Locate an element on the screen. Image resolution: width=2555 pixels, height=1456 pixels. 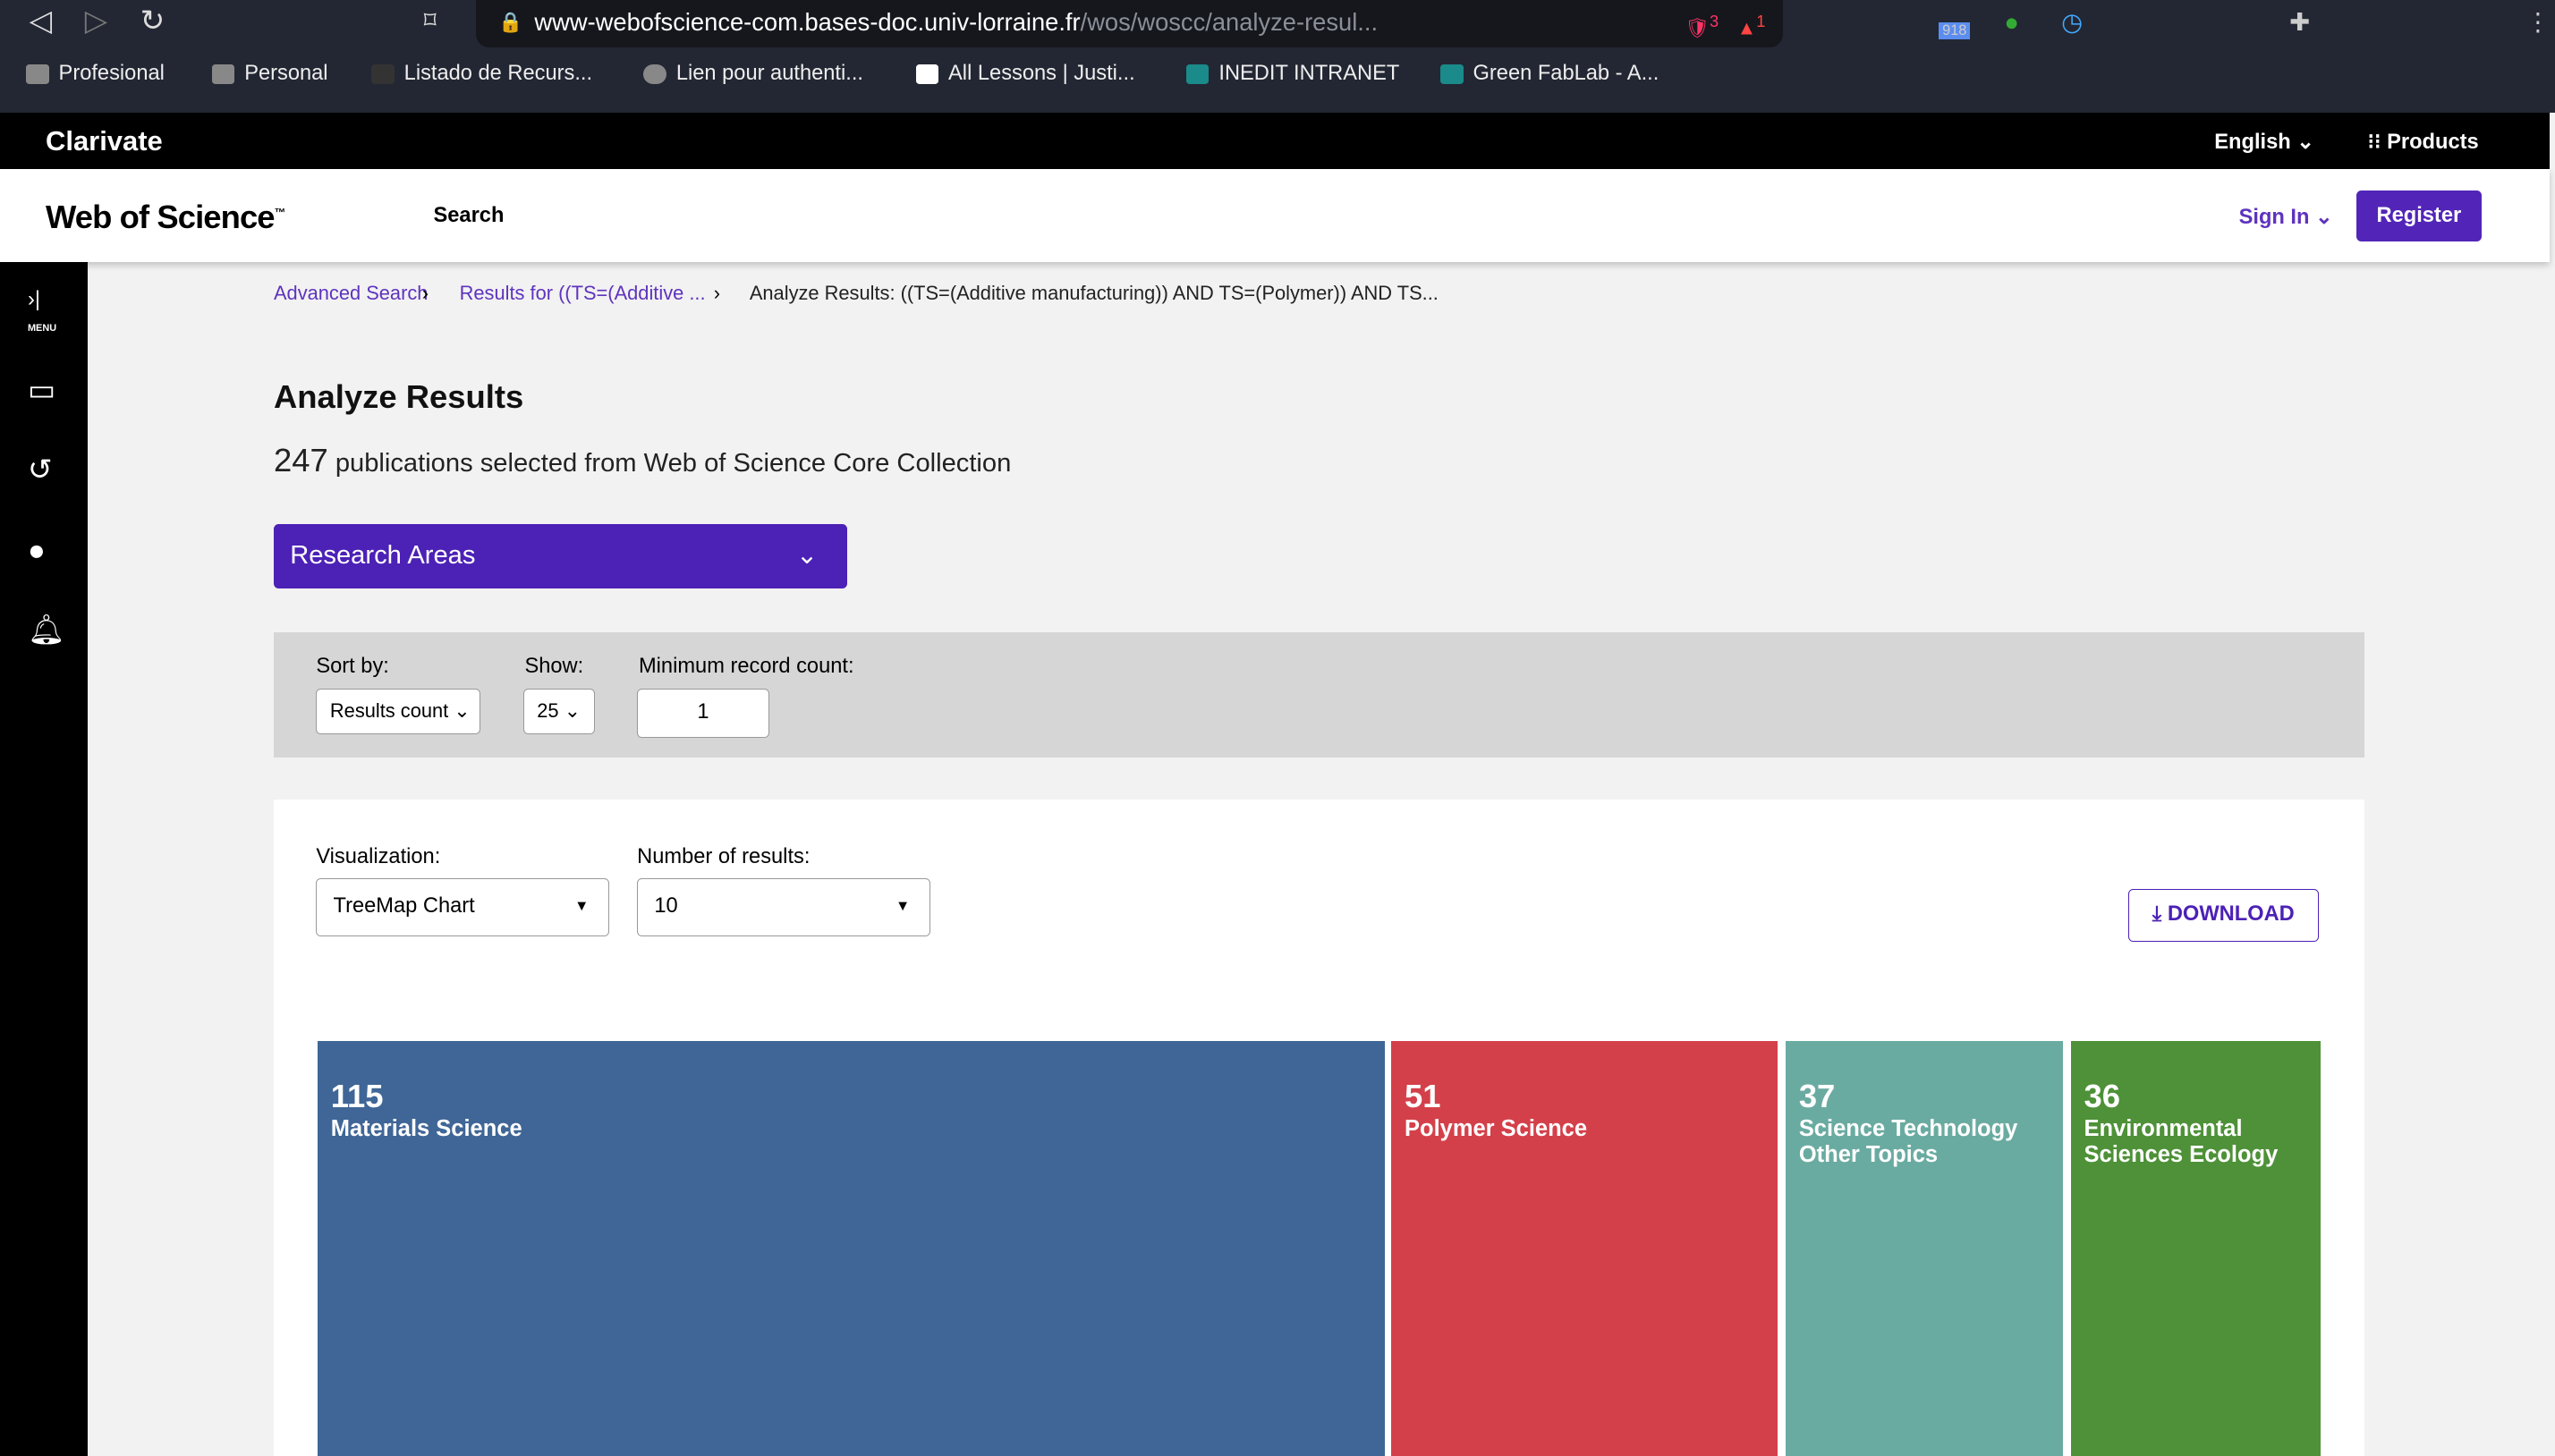
min-record-input: 1 is located at coordinates (703, 714).